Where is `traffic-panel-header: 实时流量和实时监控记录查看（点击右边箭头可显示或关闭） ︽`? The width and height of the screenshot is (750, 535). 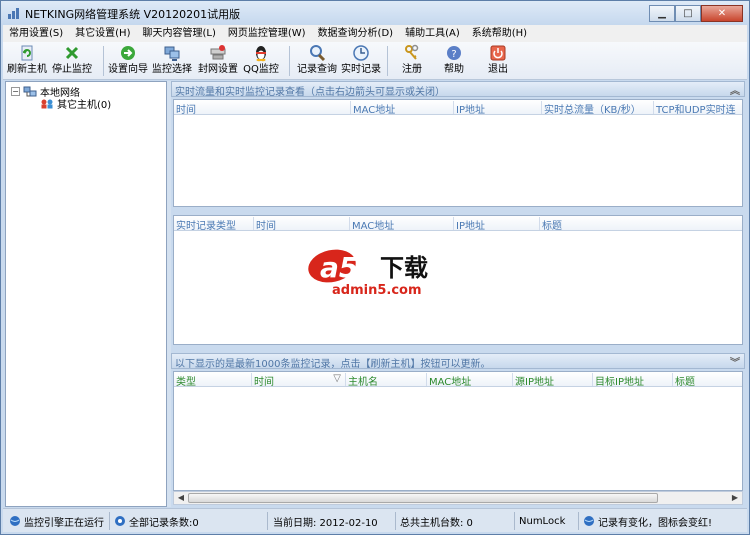
traffic-panel-header: 实时流量和实时监控记录查看（点击右边箭头可显示或关闭） ︽ is located at coordinates (458, 89).